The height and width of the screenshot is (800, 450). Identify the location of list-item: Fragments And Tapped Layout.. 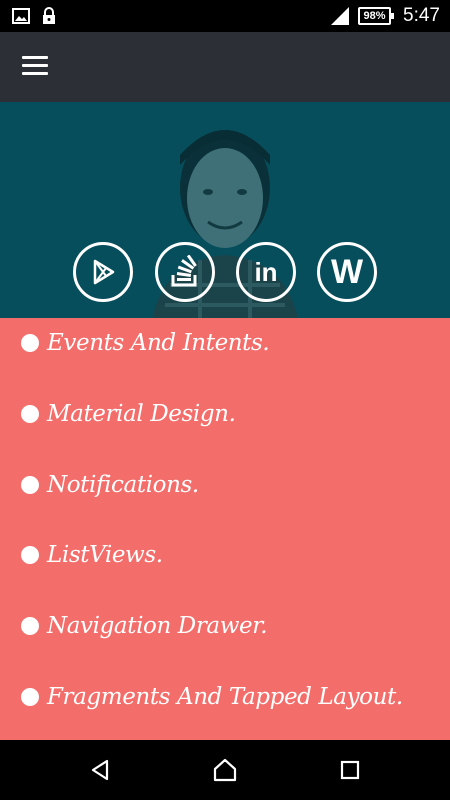
(225, 697).